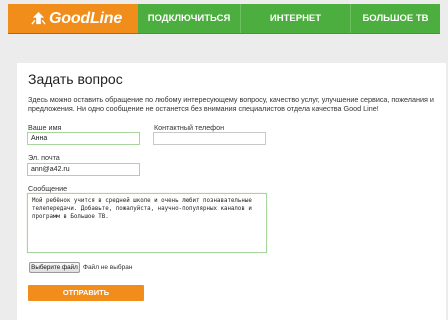  What do you see at coordinates (48, 188) in the screenshot?
I see `message-label: Сообщение` at bounding box center [48, 188].